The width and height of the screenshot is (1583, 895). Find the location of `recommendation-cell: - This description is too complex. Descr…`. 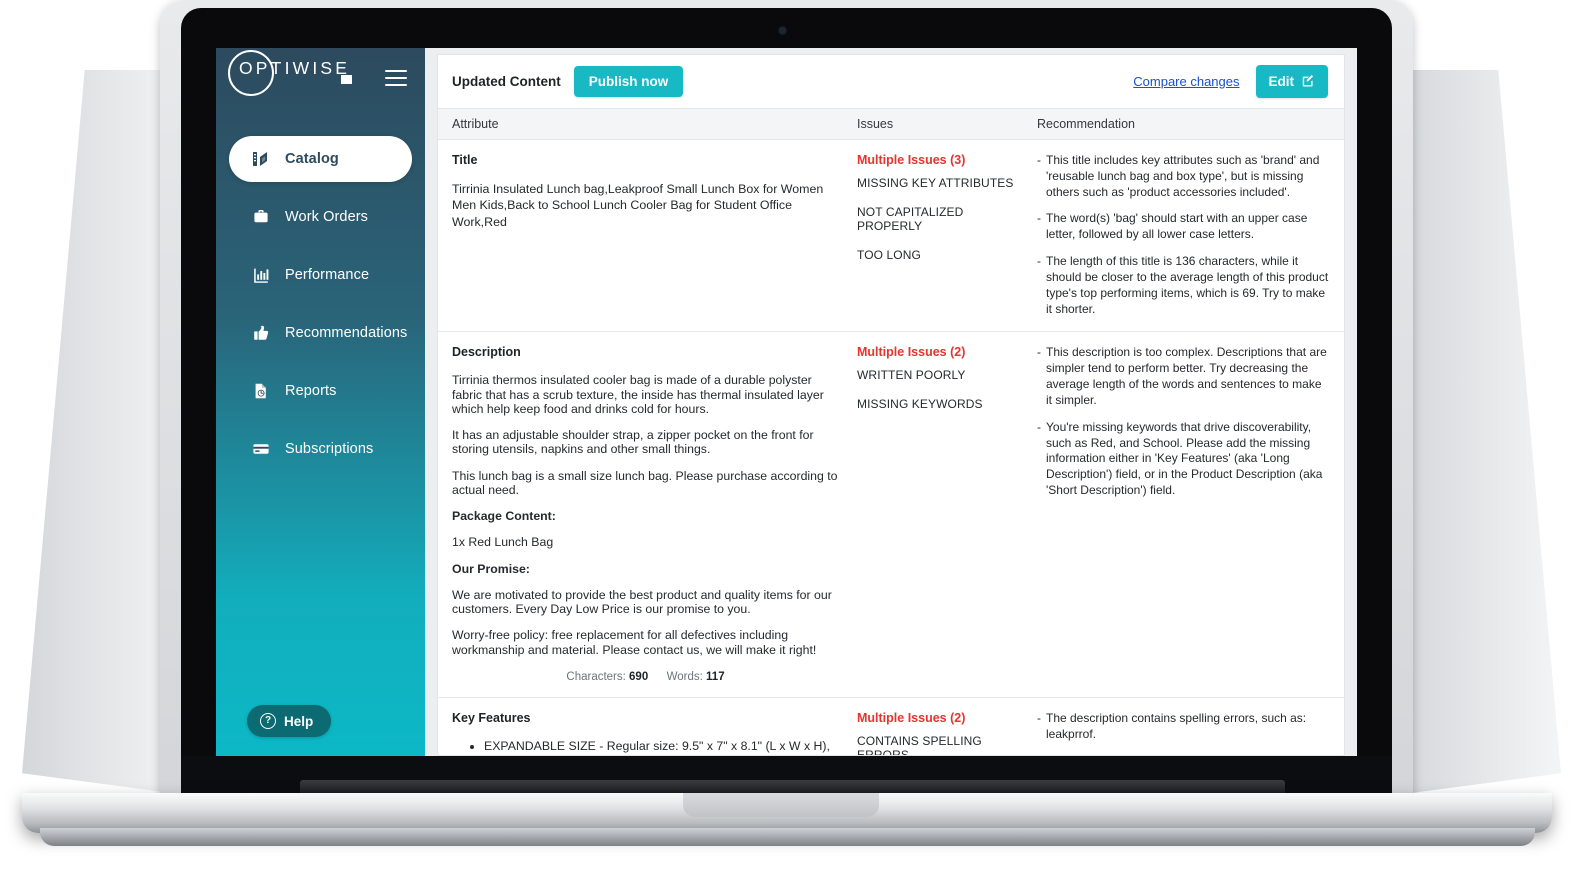

recommendation-cell: - This description is too complex. Descr… is located at coordinates (1190, 514).